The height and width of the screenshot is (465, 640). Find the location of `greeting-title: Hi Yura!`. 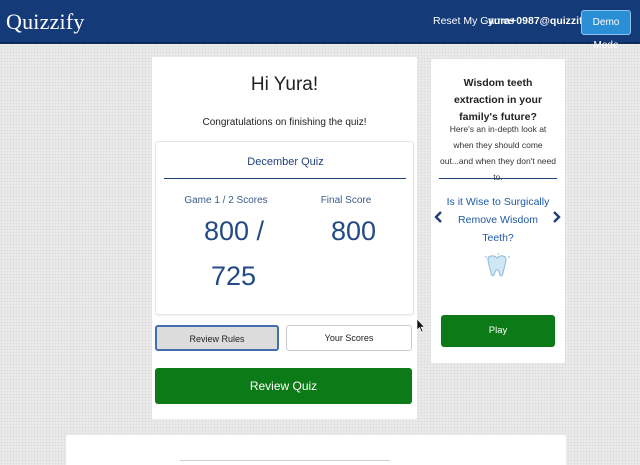

greeting-title: Hi Yura! is located at coordinates (284, 84).